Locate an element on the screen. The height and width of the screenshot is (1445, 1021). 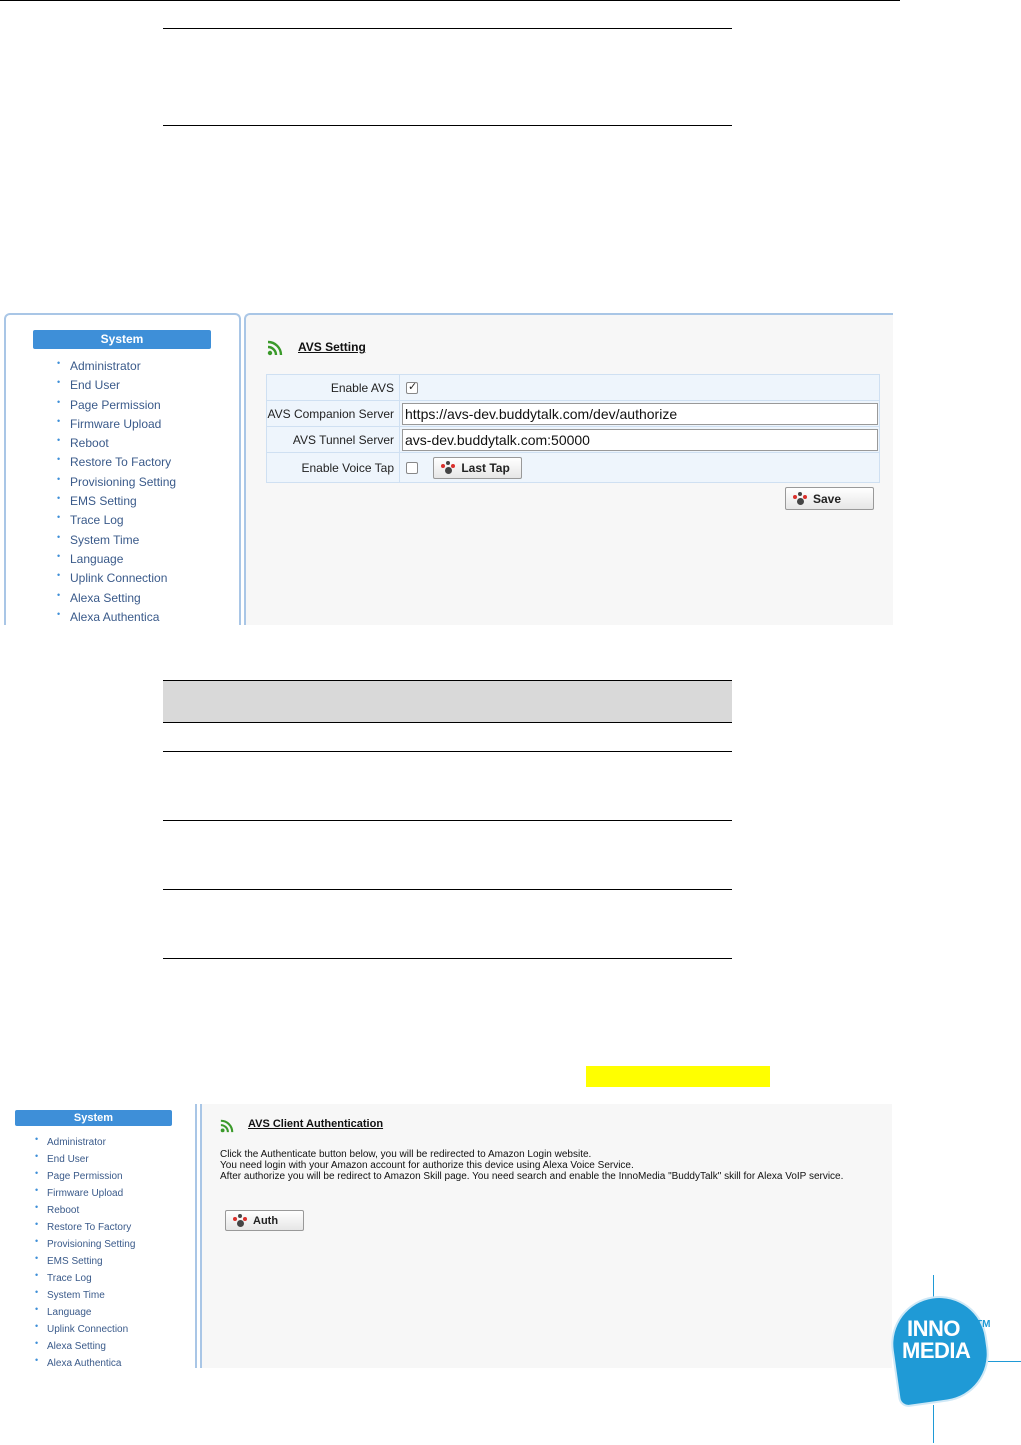
page-title: AVS Client Authentication is located at coordinates (316, 1124).